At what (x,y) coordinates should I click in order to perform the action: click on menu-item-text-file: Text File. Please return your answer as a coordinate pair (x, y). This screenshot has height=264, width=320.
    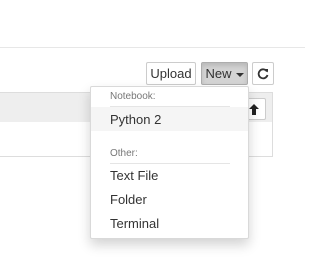
    Looking at the image, I should click on (169, 175).